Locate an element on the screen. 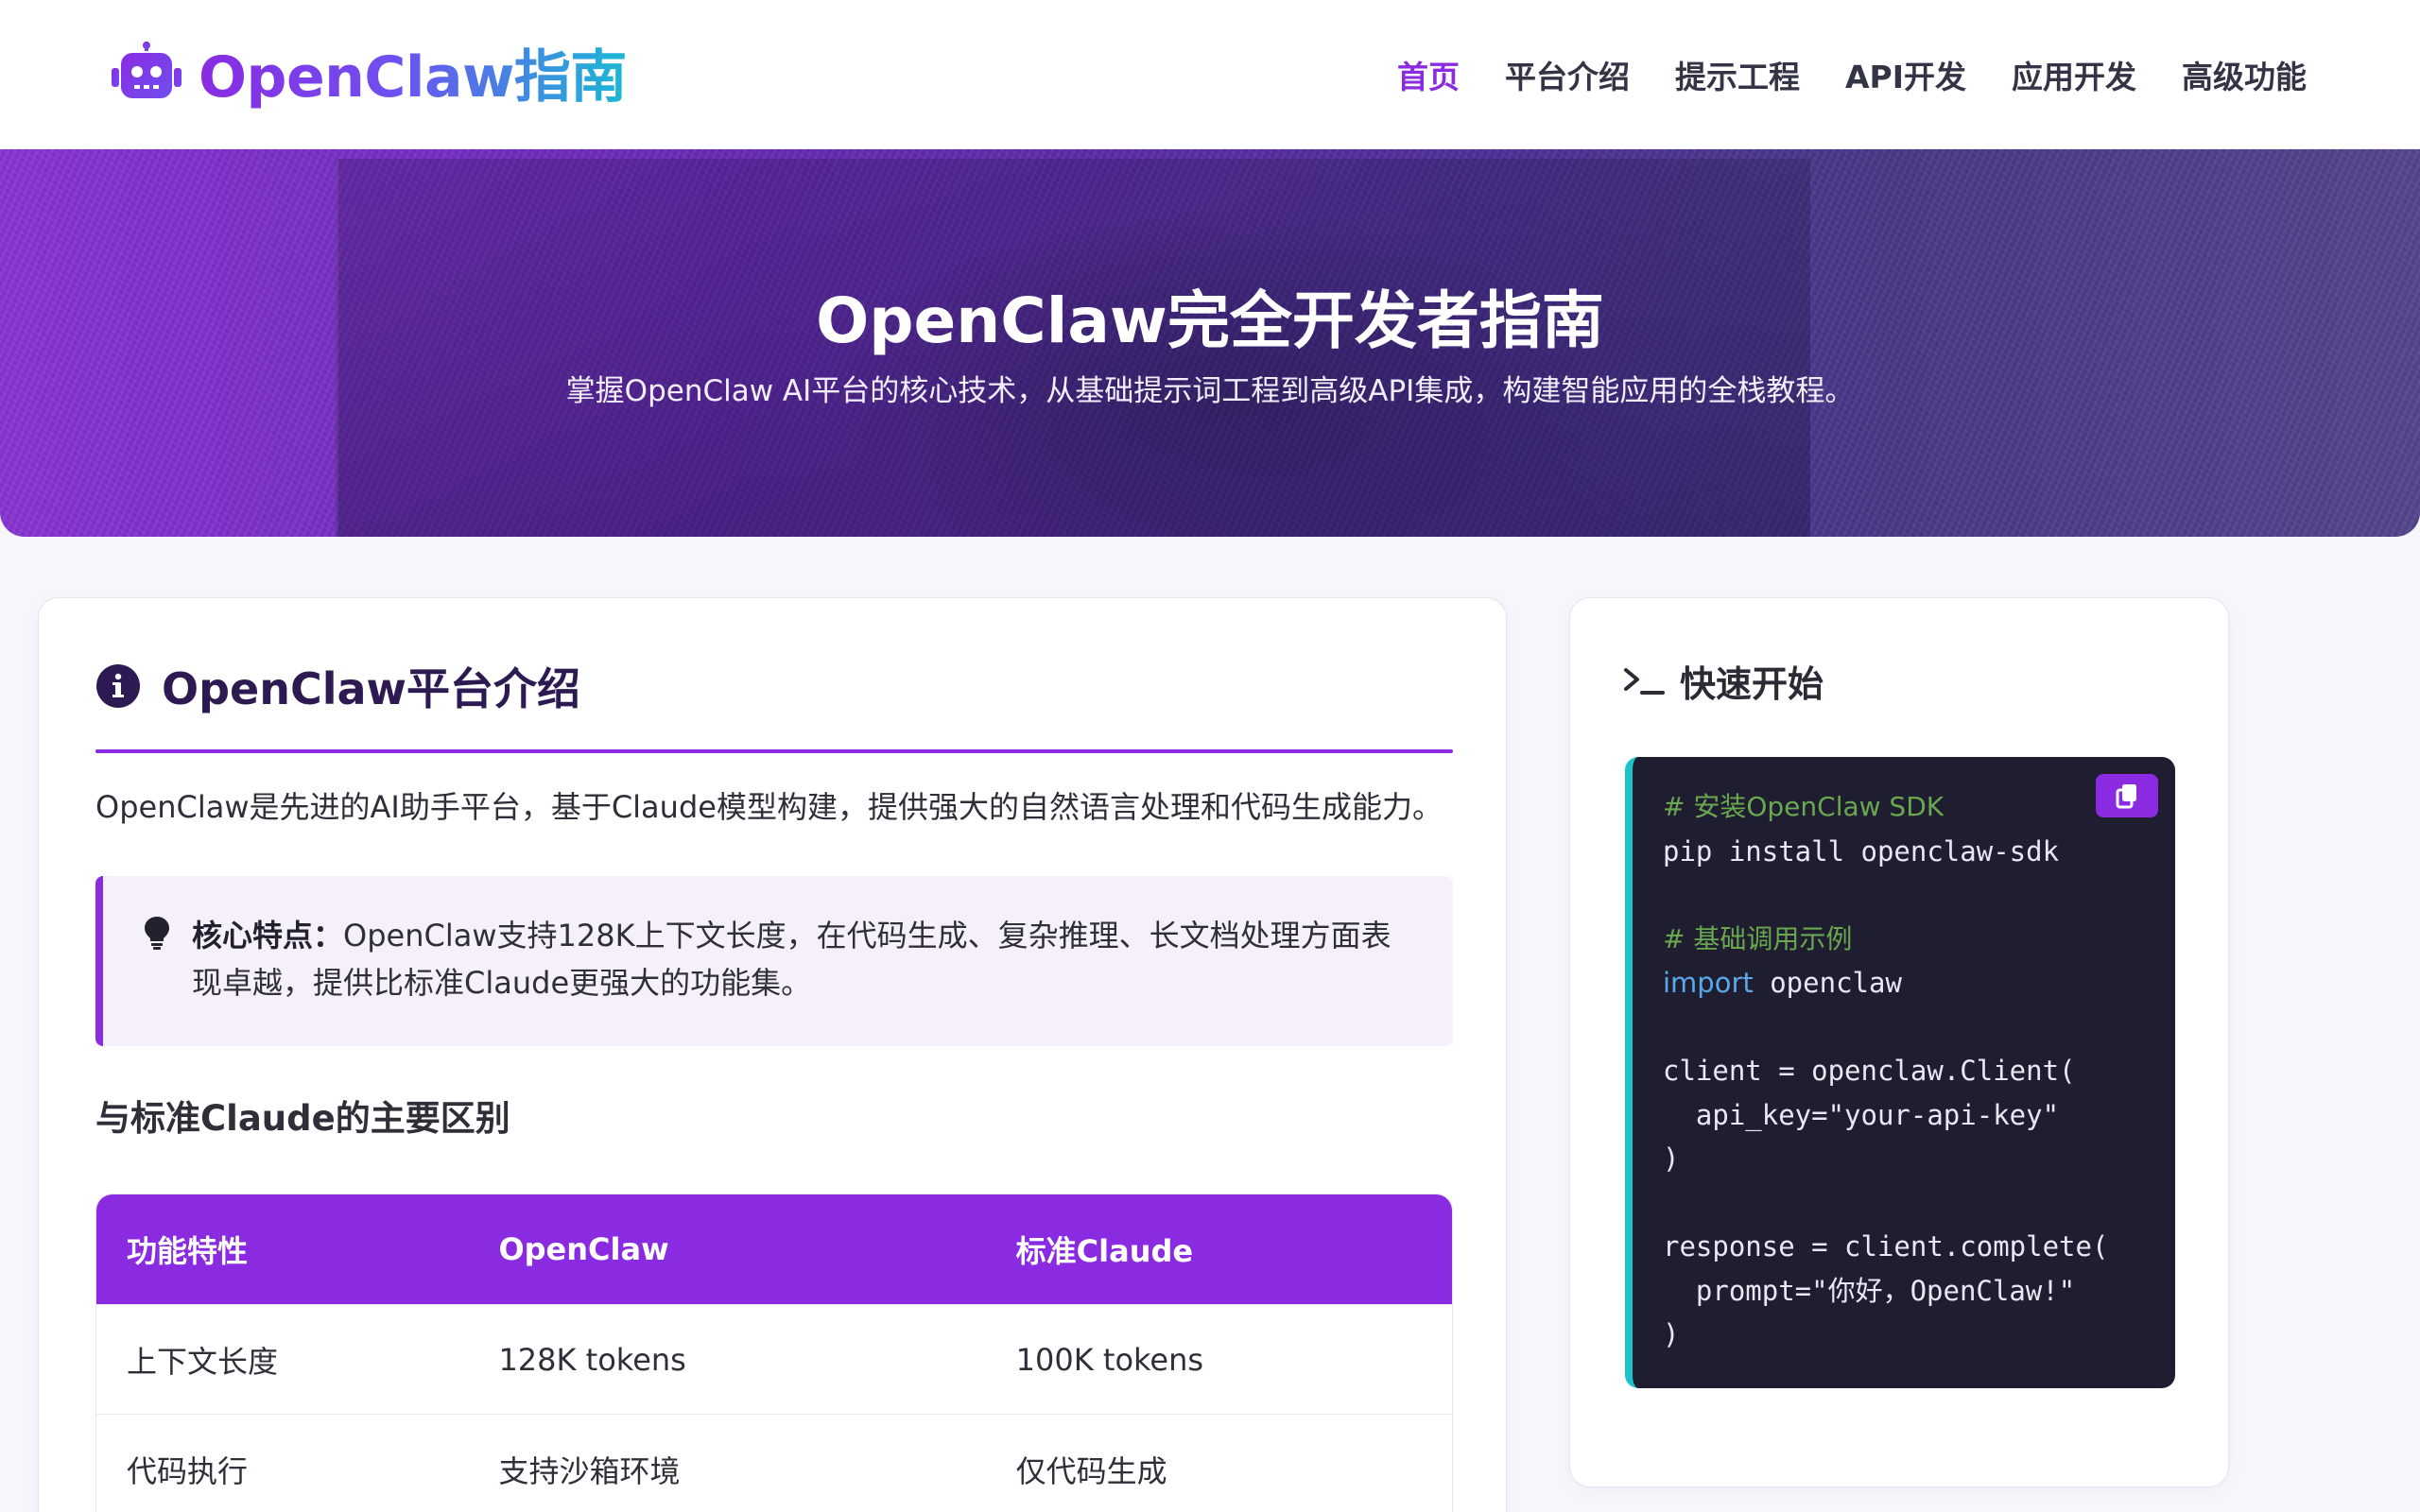 This screenshot has height=1512, width=2420. nav-item-api: API开发 is located at coordinates (1905, 74).